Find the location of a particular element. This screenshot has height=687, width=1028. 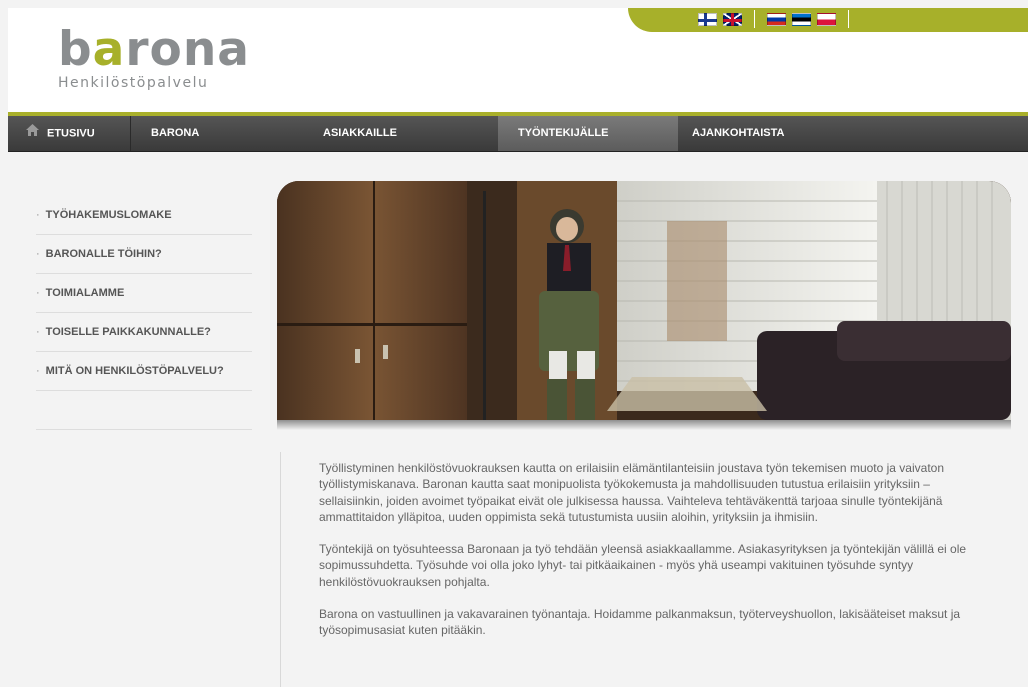

nav-item-label: AJANKOHTAISTA is located at coordinates (738, 133).